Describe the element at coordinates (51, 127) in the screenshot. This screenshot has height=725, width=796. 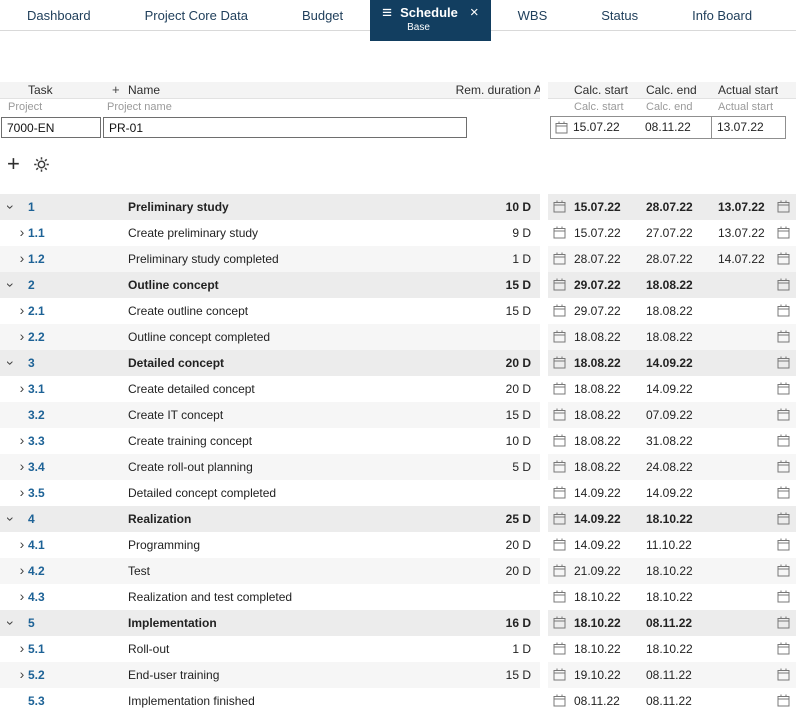
I see `project-id-input` at that location.